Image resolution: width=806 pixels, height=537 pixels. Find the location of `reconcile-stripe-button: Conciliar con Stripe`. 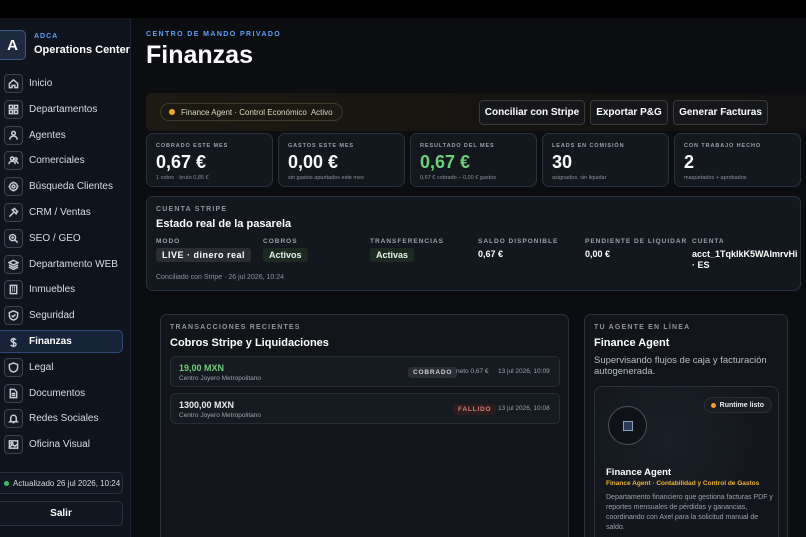

reconcile-stripe-button: Conciliar con Stripe is located at coordinates (532, 112).